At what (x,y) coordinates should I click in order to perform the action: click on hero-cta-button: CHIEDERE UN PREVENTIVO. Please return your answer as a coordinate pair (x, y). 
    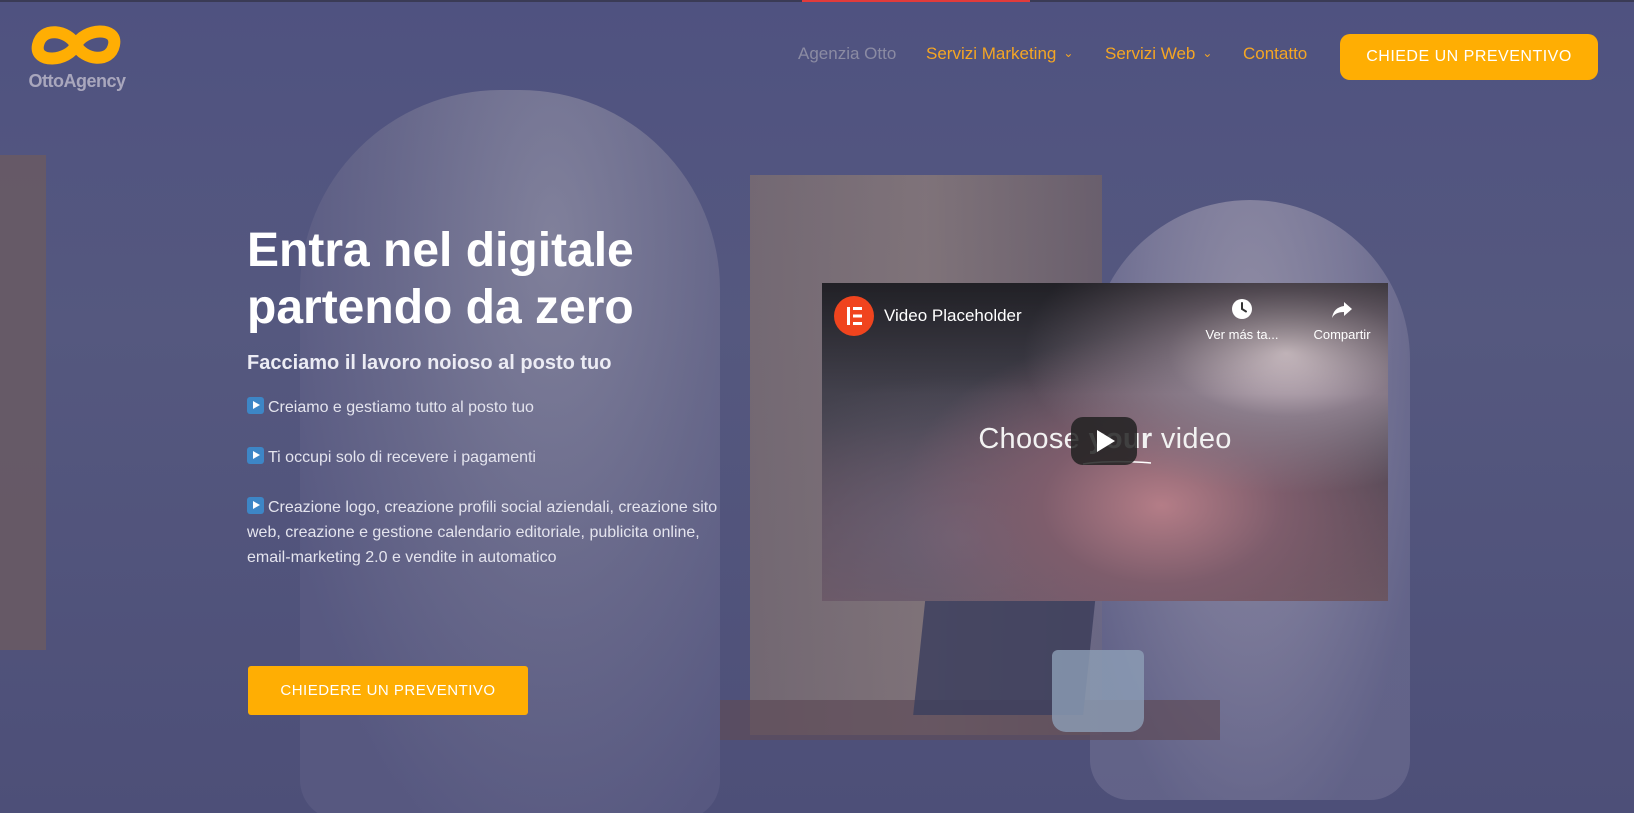
    Looking at the image, I should click on (388, 690).